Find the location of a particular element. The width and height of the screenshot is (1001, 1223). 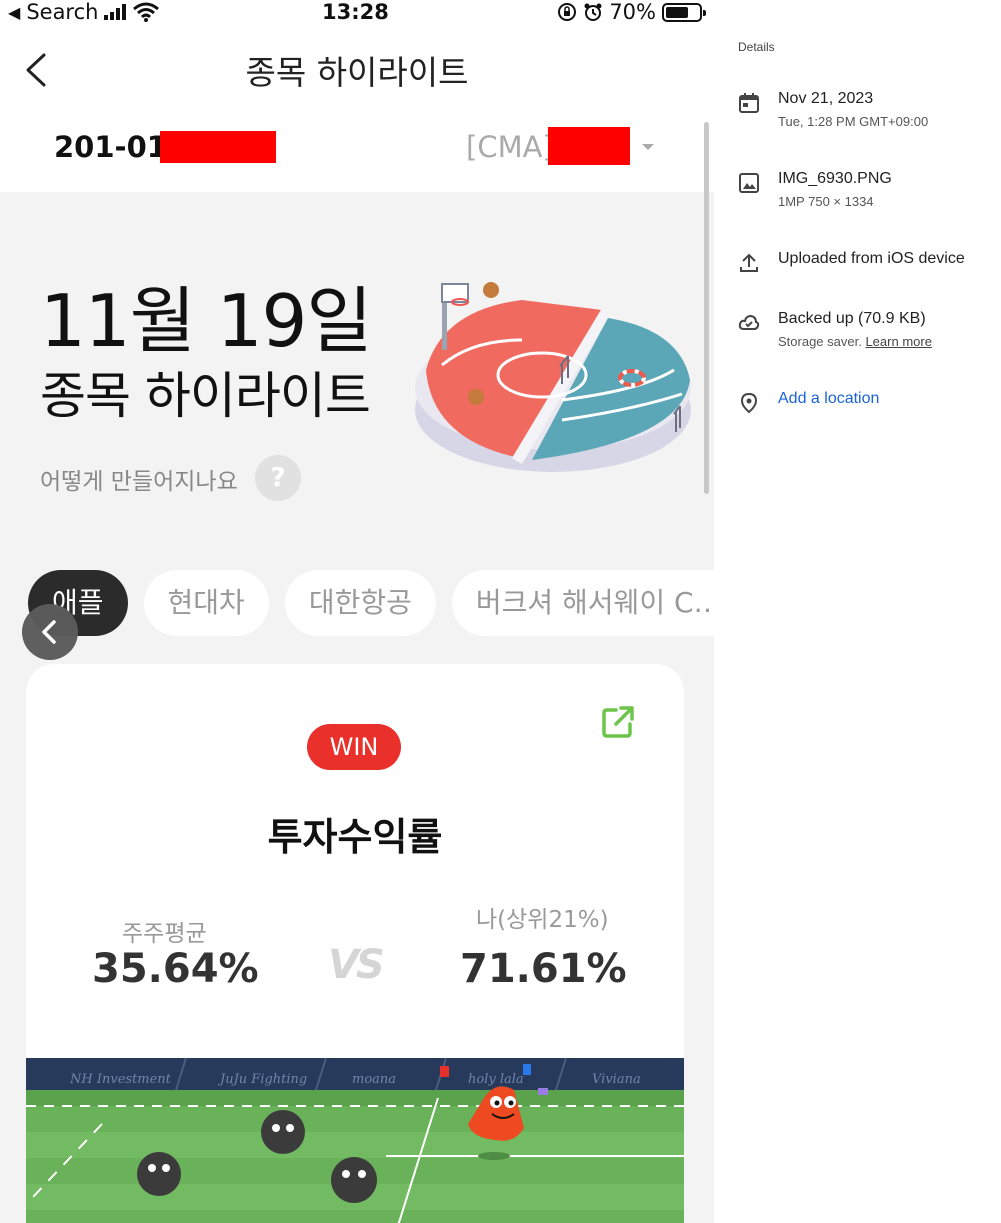

storage-saver-note: Storage saver. Learn more is located at coordinates (855, 341).